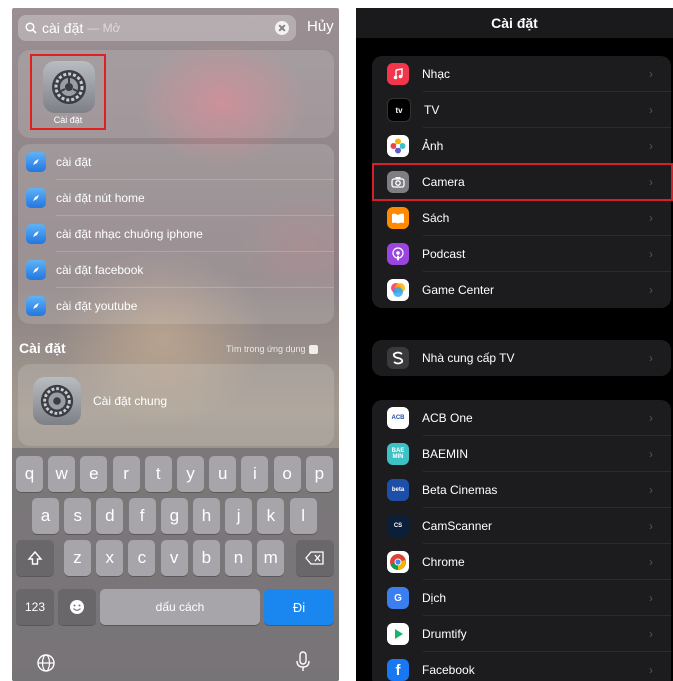 Image resolution: width=673 pixels, height=681 pixels. I want to click on search-hint: — Mở, so click(104, 28).